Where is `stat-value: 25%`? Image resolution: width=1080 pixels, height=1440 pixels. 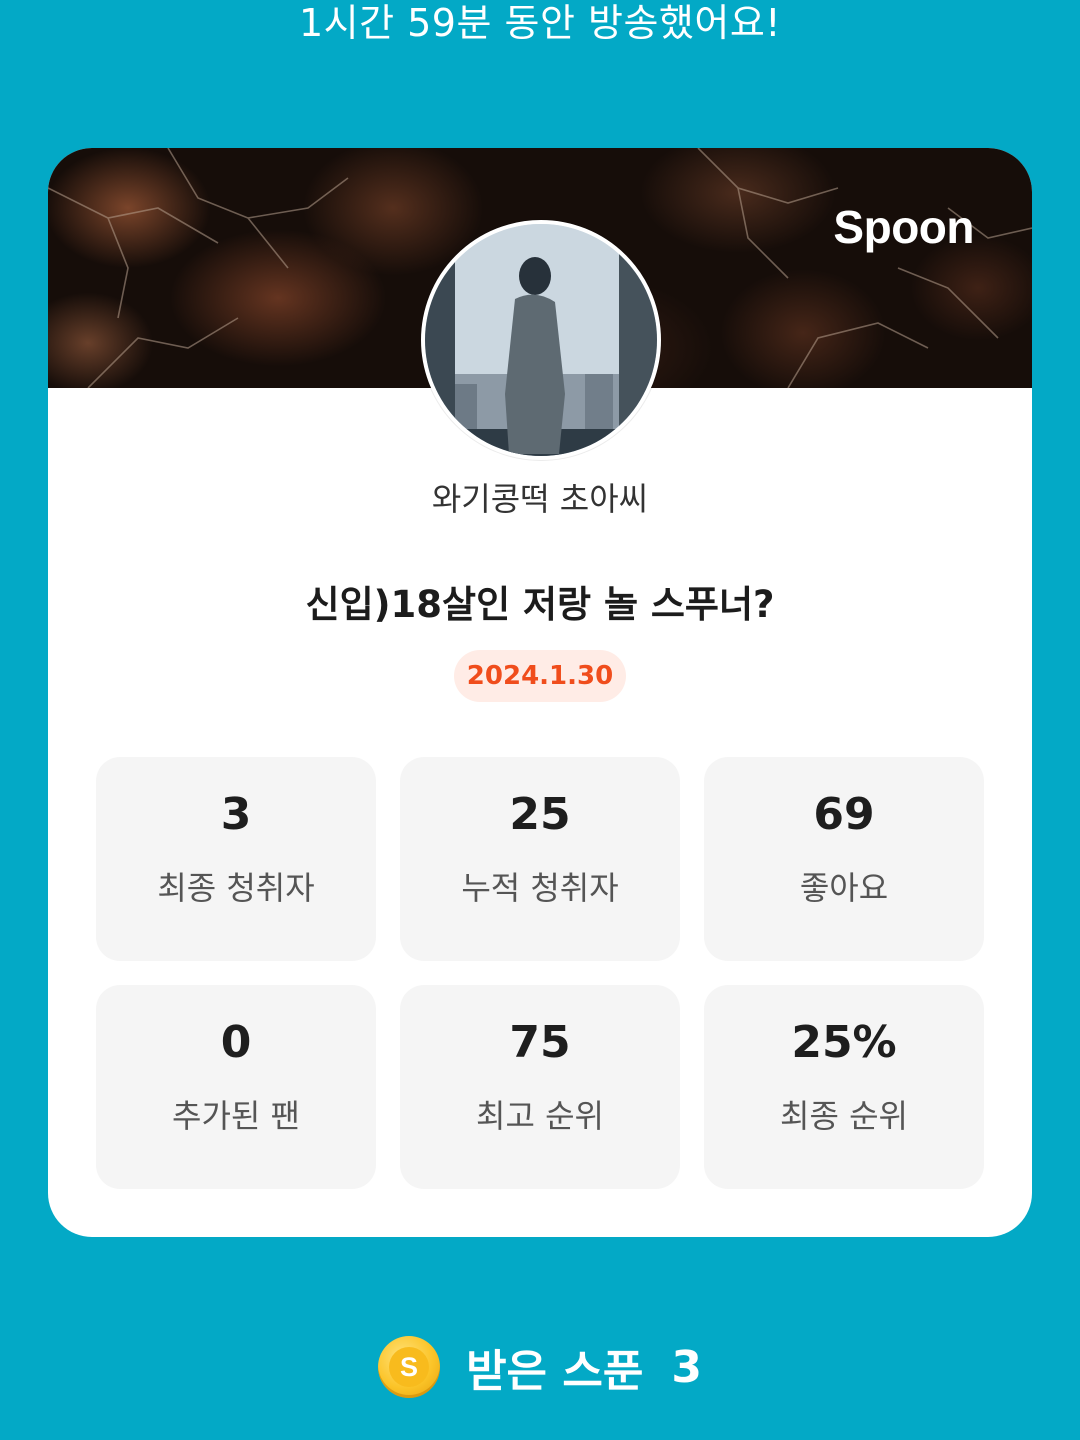 stat-value: 25% is located at coordinates (844, 1042).